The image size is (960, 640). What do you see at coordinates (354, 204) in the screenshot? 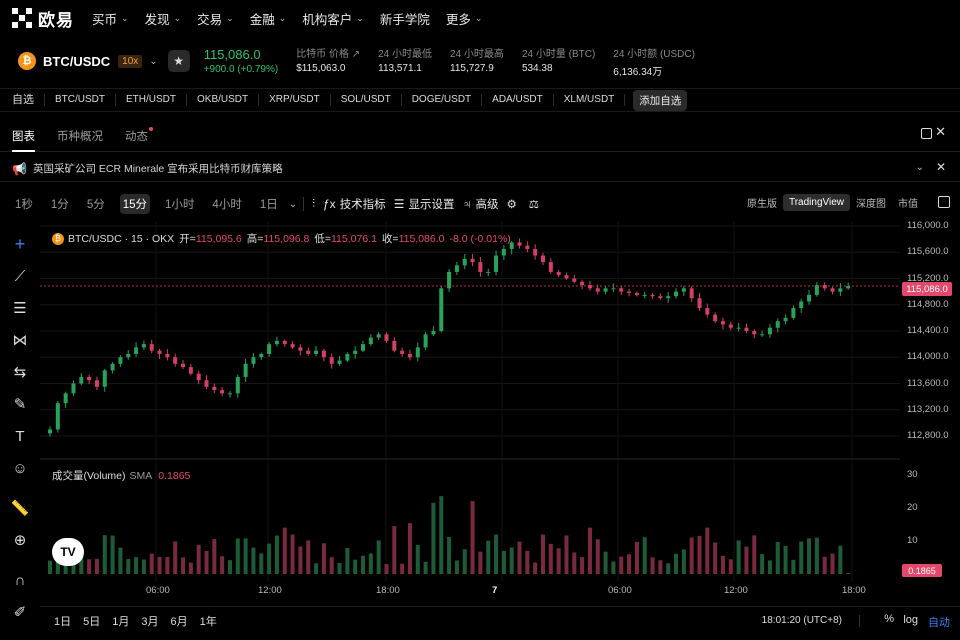
I see `indicators-button: ƒx 技术指标` at bounding box center [354, 204].